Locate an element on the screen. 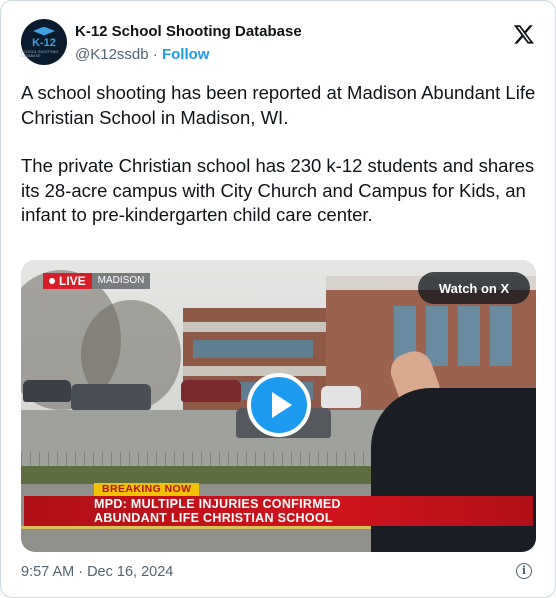 The width and height of the screenshot is (556, 598). reporter is located at coordinates (453, 470).